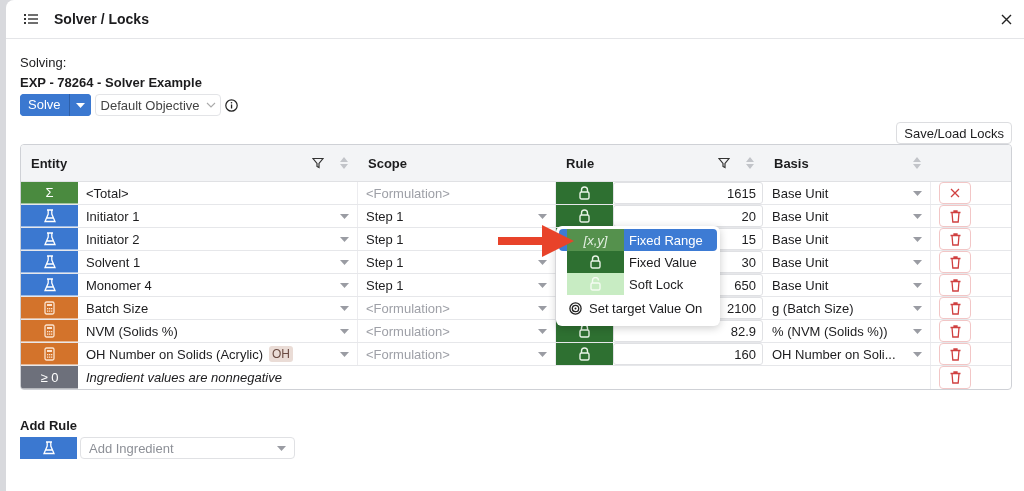 The width and height of the screenshot is (1024, 491). Describe the element at coordinates (49, 330) in the screenshot. I see `calculator-icon` at that location.